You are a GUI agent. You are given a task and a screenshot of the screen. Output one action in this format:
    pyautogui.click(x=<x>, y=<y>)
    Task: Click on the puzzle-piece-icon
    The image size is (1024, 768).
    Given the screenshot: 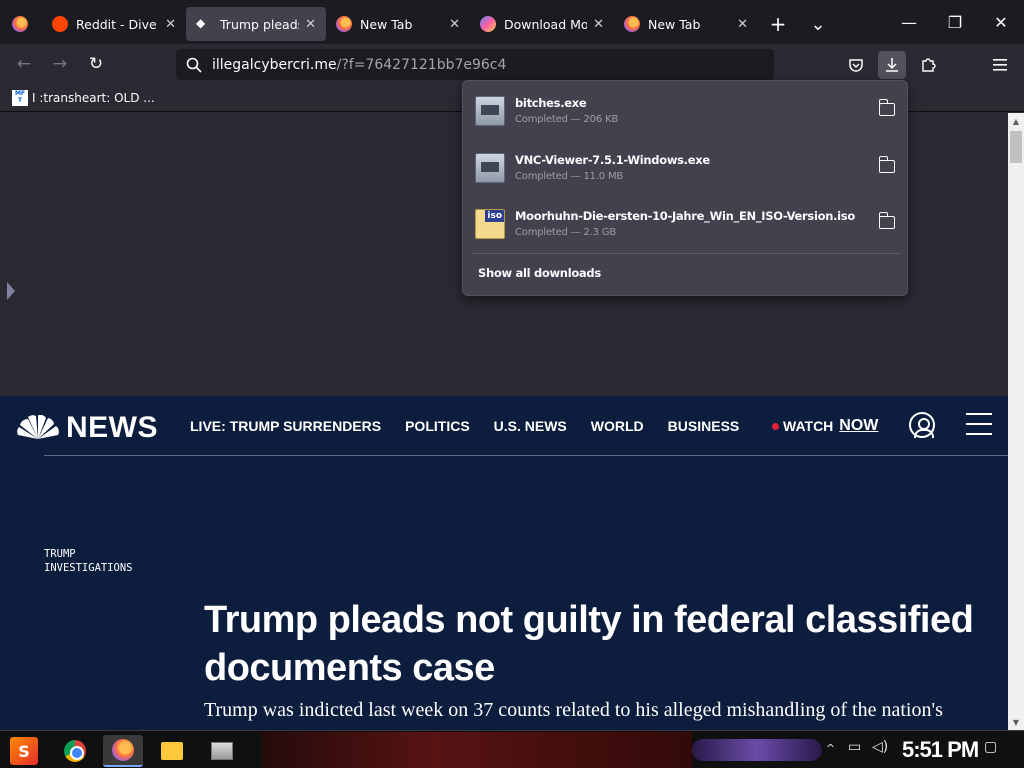 What is the action you would take?
    pyautogui.click(x=929, y=65)
    